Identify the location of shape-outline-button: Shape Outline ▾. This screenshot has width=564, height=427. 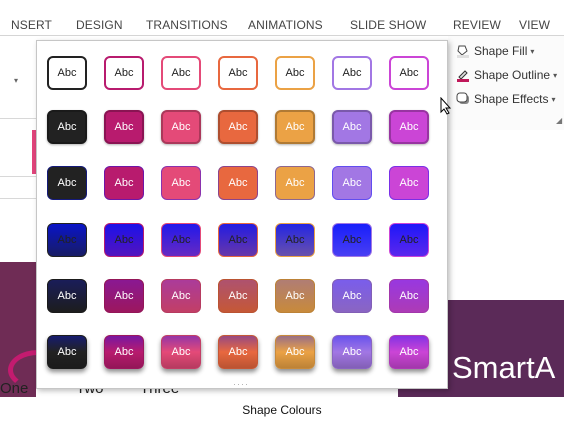
(506, 75).